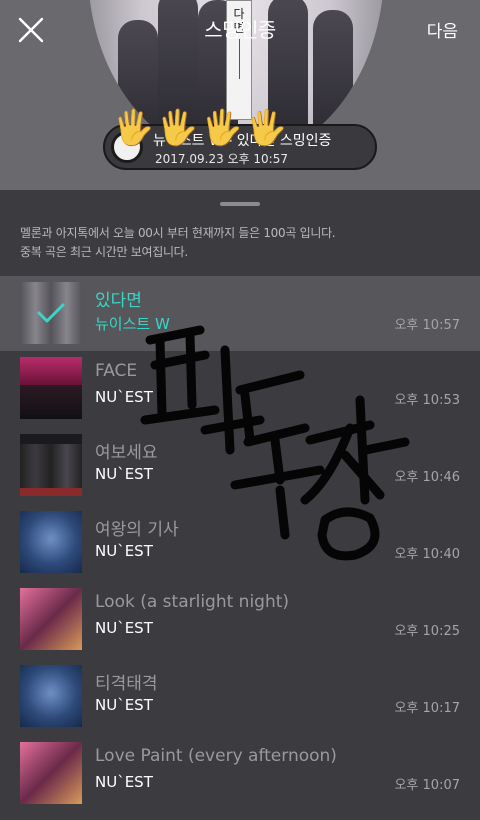 The image size is (480, 820). I want to click on song-row: 있다면 뉴이스트 W 오후 10:57, so click(240, 313).